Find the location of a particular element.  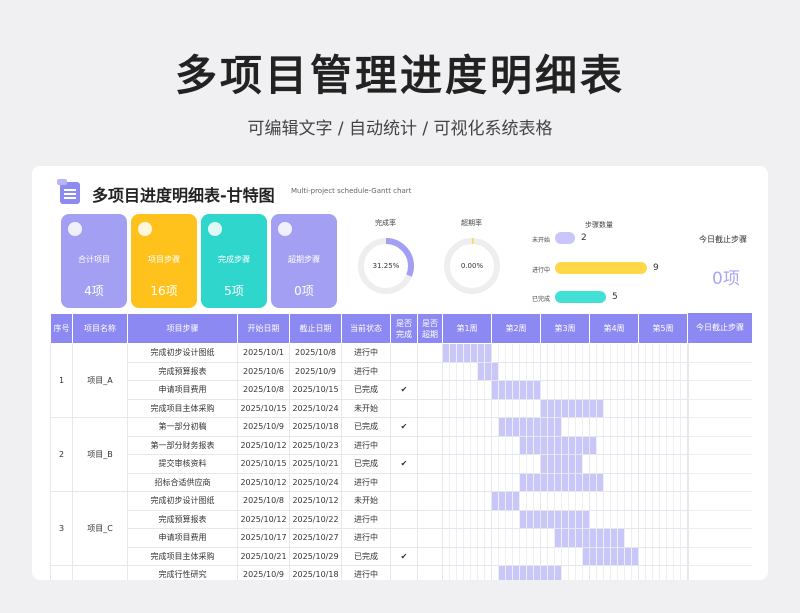

cell-project-name: 项目_B is located at coordinates (100, 454).